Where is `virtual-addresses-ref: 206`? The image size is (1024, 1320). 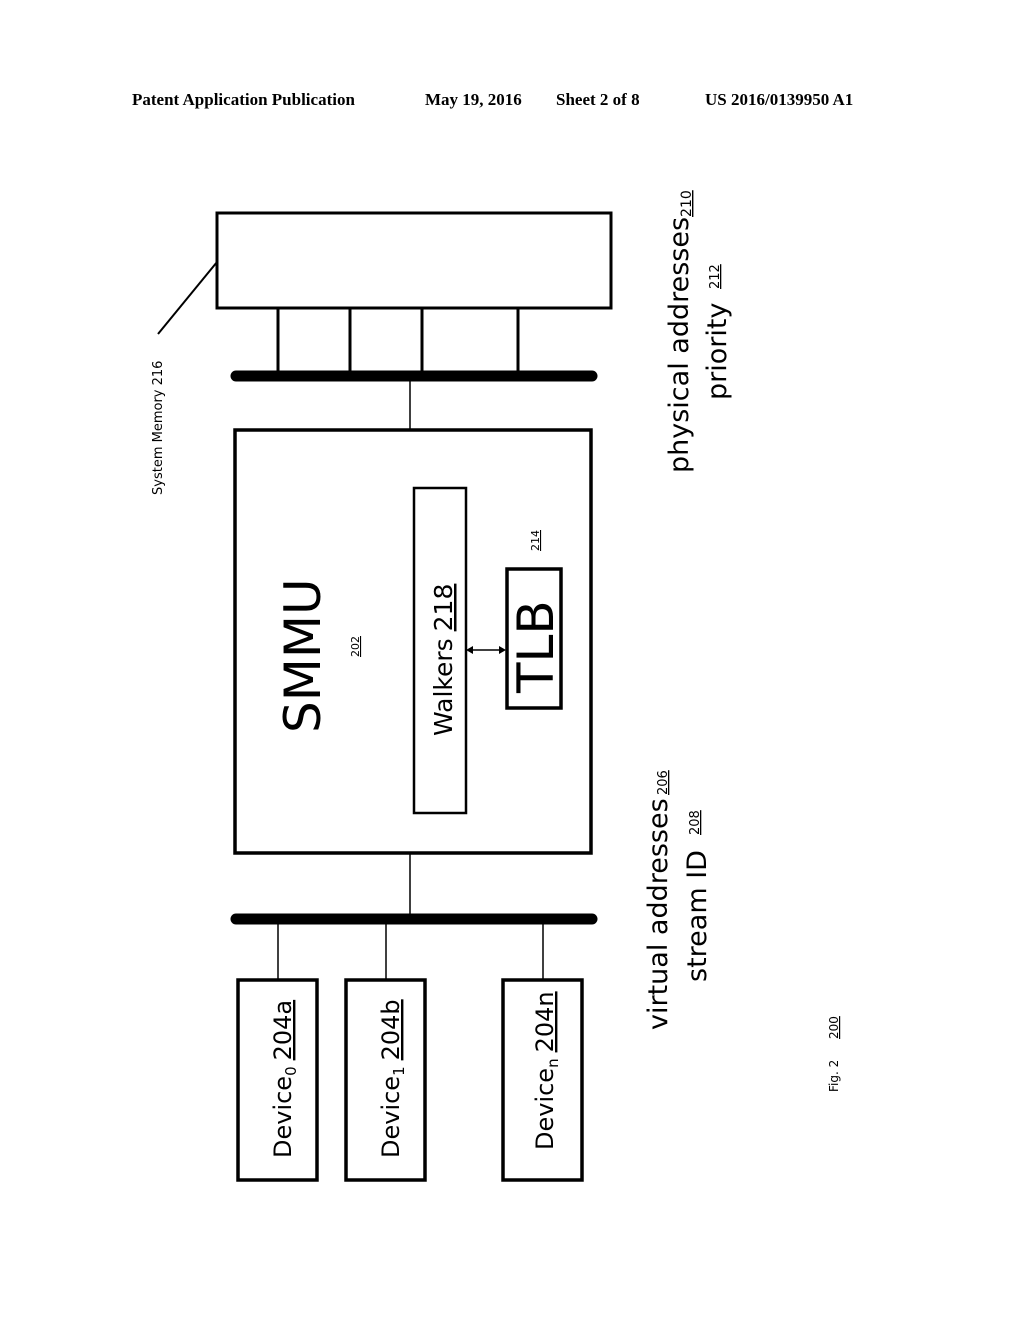 virtual-addresses-ref: 206 is located at coordinates (663, 782).